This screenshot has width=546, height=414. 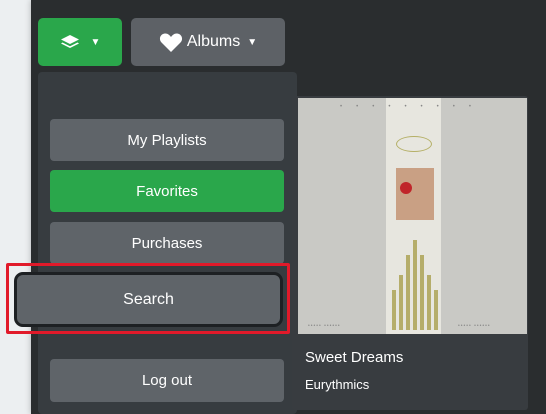 I want to click on layers-icon, so click(x=70, y=42).